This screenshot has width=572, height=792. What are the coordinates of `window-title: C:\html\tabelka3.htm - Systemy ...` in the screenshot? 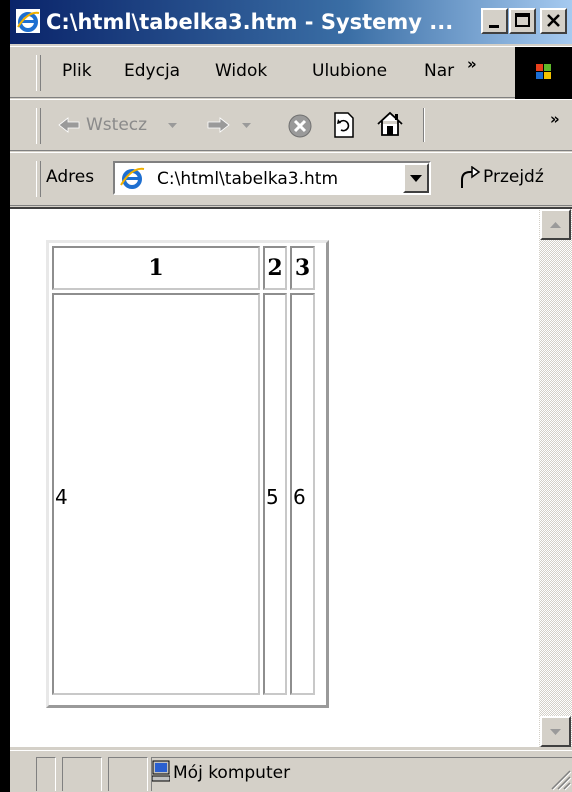 It's located at (250, 22).